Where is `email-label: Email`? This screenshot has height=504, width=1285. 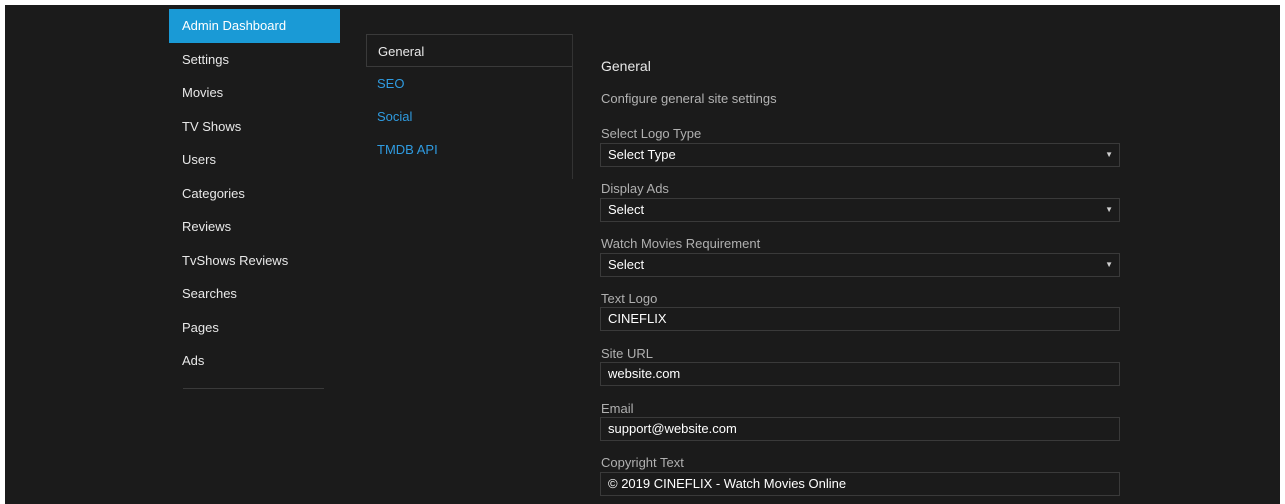 email-label: Email is located at coordinates (617, 408).